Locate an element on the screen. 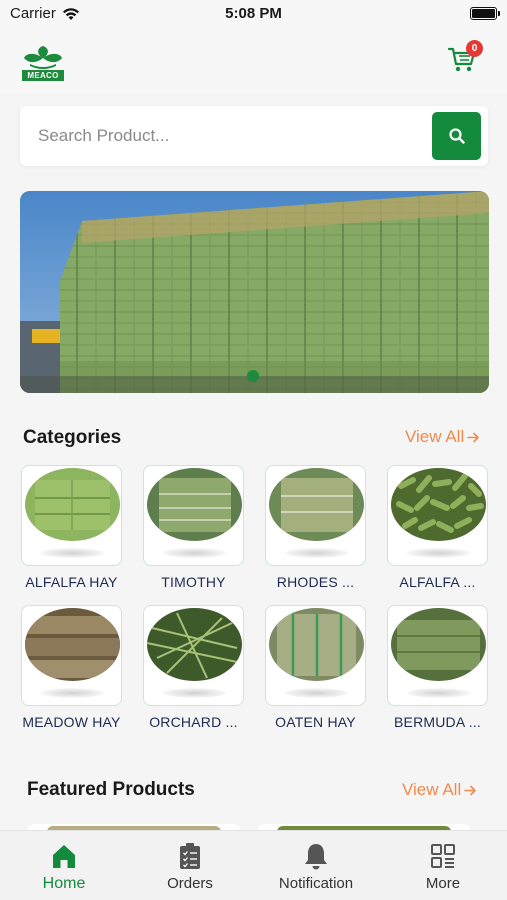 The image size is (507, 900). categories-title: Categories is located at coordinates (72, 437).